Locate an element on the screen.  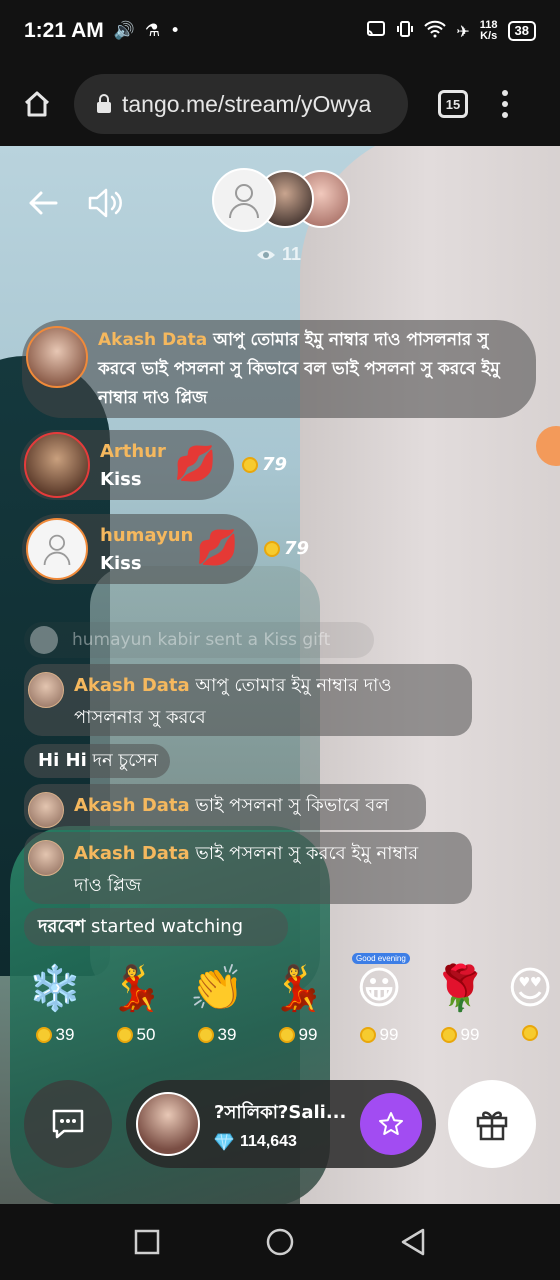
viewer-avatars is located at coordinates (282, 201).